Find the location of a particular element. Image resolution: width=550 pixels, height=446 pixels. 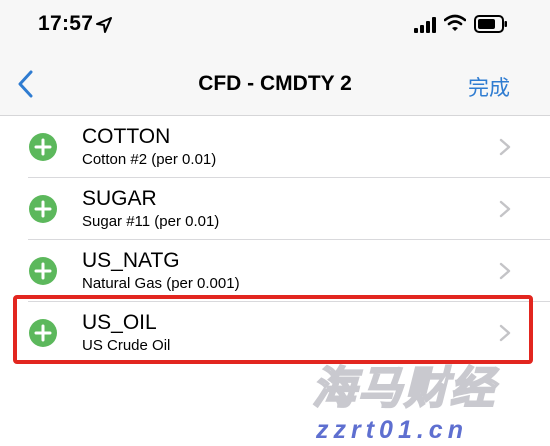

list-item-us-natg: US_NATG Natural Gas (per 0.001) is located at coordinates (275, 271).